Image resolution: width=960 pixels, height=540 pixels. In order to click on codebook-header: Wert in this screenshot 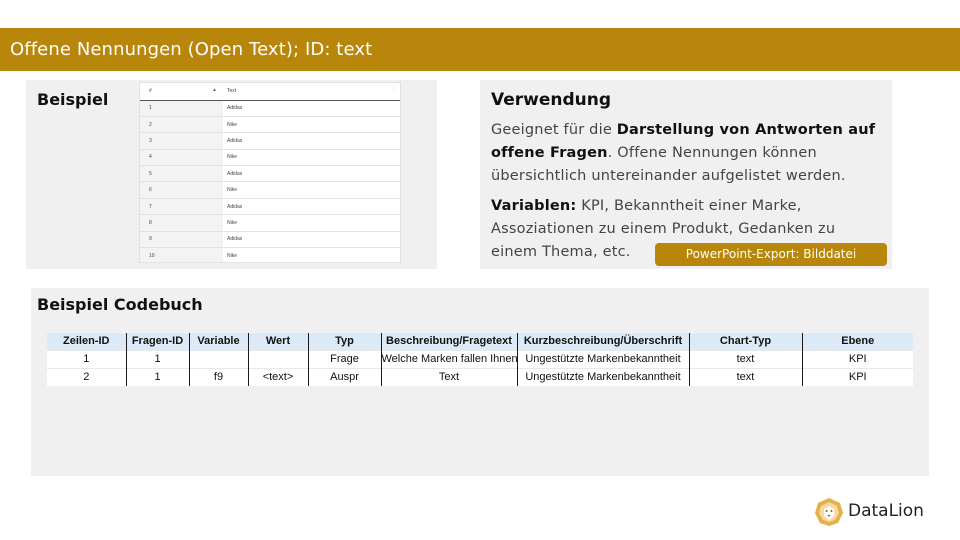, I will do `click(278, 341)`.